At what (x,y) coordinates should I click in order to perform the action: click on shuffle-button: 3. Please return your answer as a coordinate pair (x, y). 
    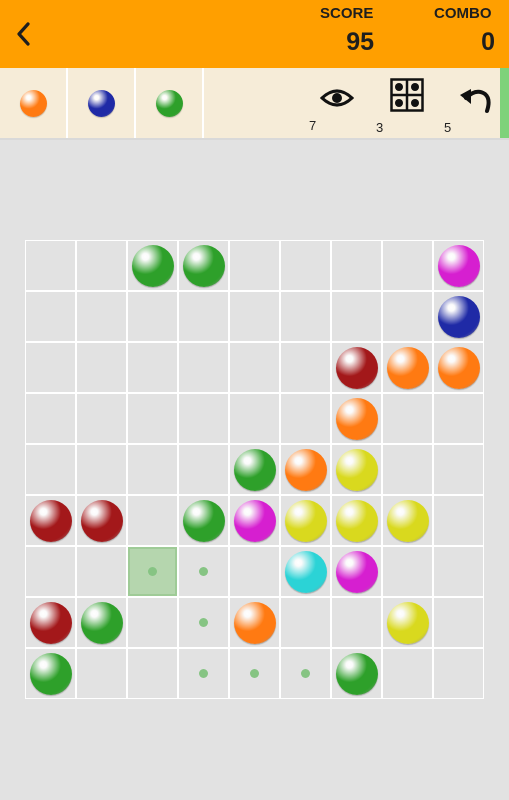
    Looking at the image, I should click on (404, 105).